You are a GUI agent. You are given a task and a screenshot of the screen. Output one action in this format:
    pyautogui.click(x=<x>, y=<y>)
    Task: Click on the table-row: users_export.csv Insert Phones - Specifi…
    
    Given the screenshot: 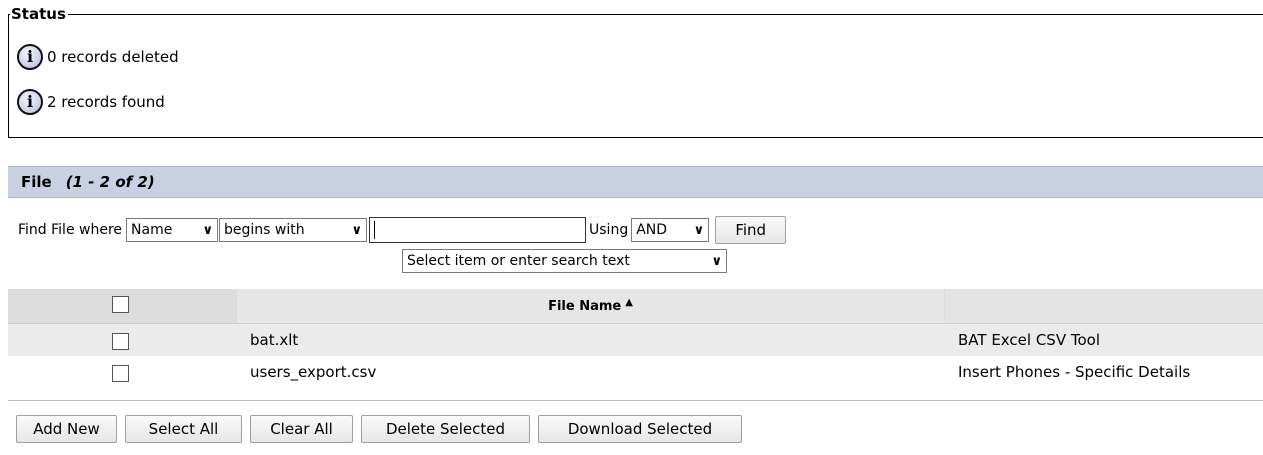 What is the action you would take?
    pyautogui.click(x=635, y=372)
    